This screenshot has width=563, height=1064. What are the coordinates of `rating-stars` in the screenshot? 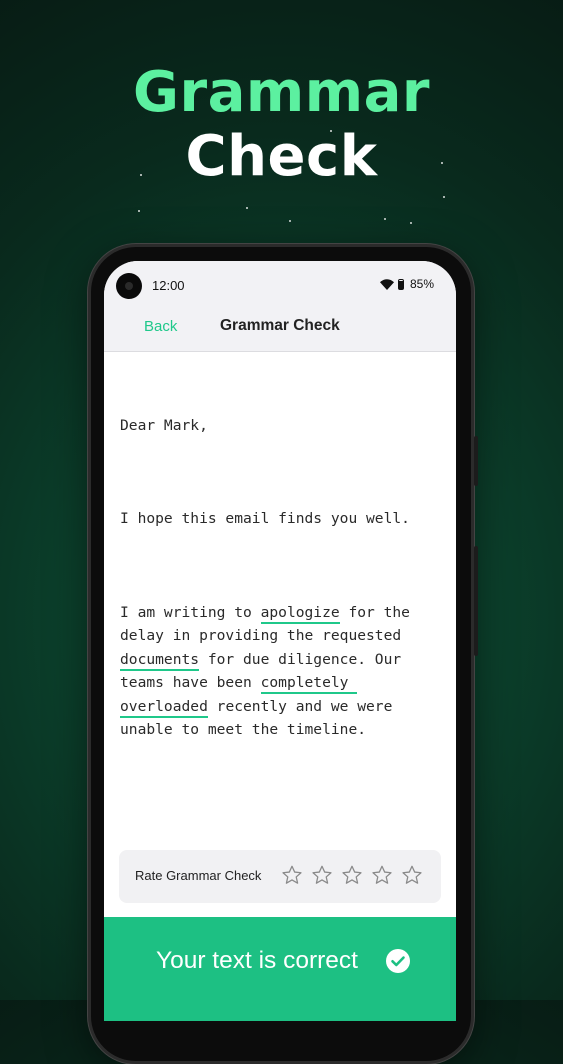 It's located at (352, 875).